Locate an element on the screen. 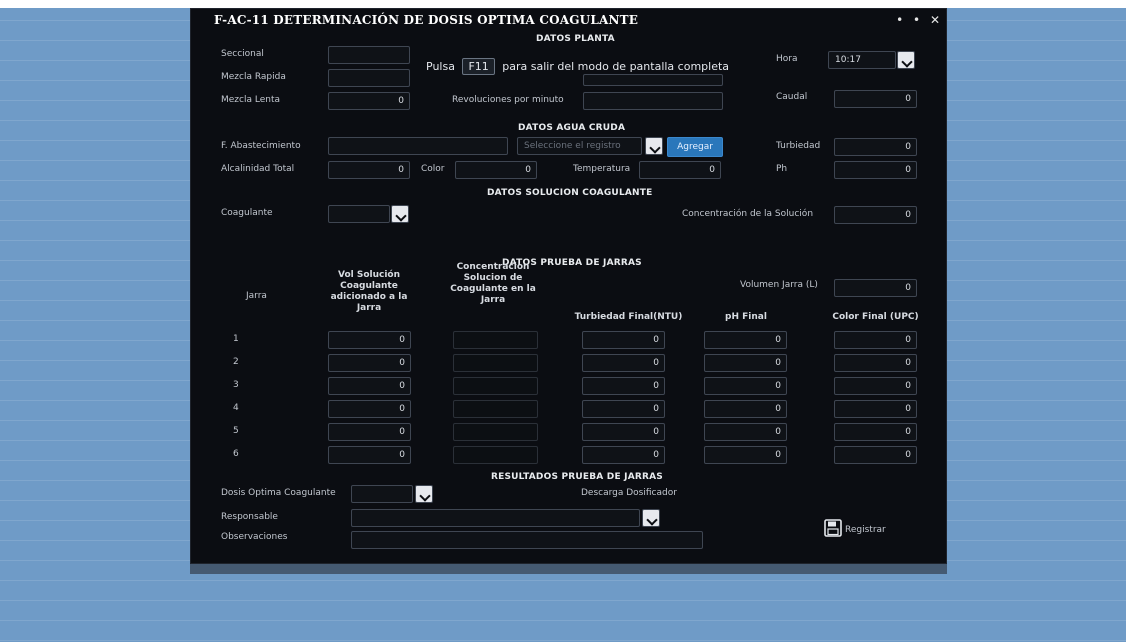  responsable-select is located at coordinates (495, 518).